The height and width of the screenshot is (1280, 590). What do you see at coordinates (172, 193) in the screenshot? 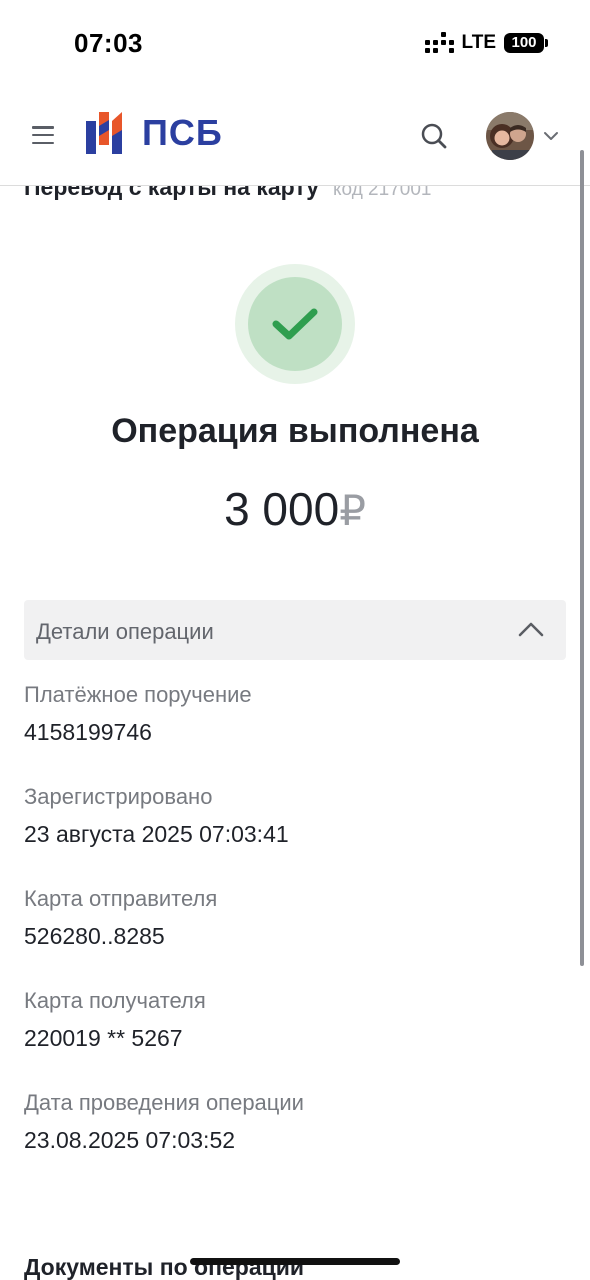
I see `operation-title: Перевод с карты на карту` at bounding box center [172, 193].